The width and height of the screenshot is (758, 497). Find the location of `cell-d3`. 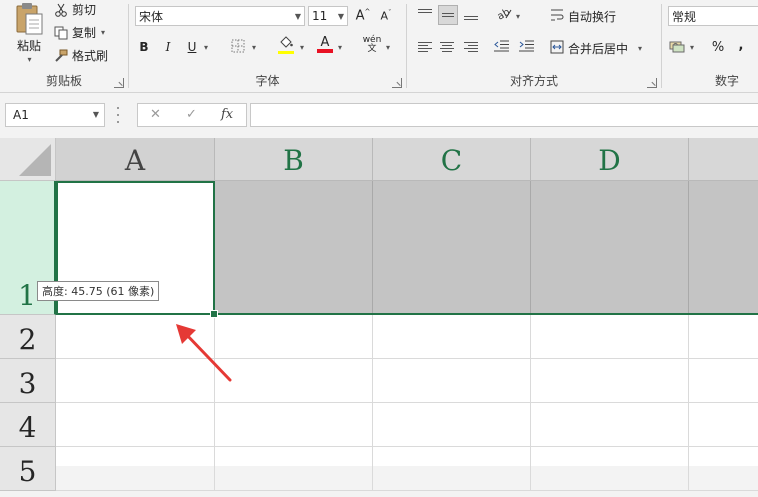

cell-d3 is located at coordinates (610, 381).